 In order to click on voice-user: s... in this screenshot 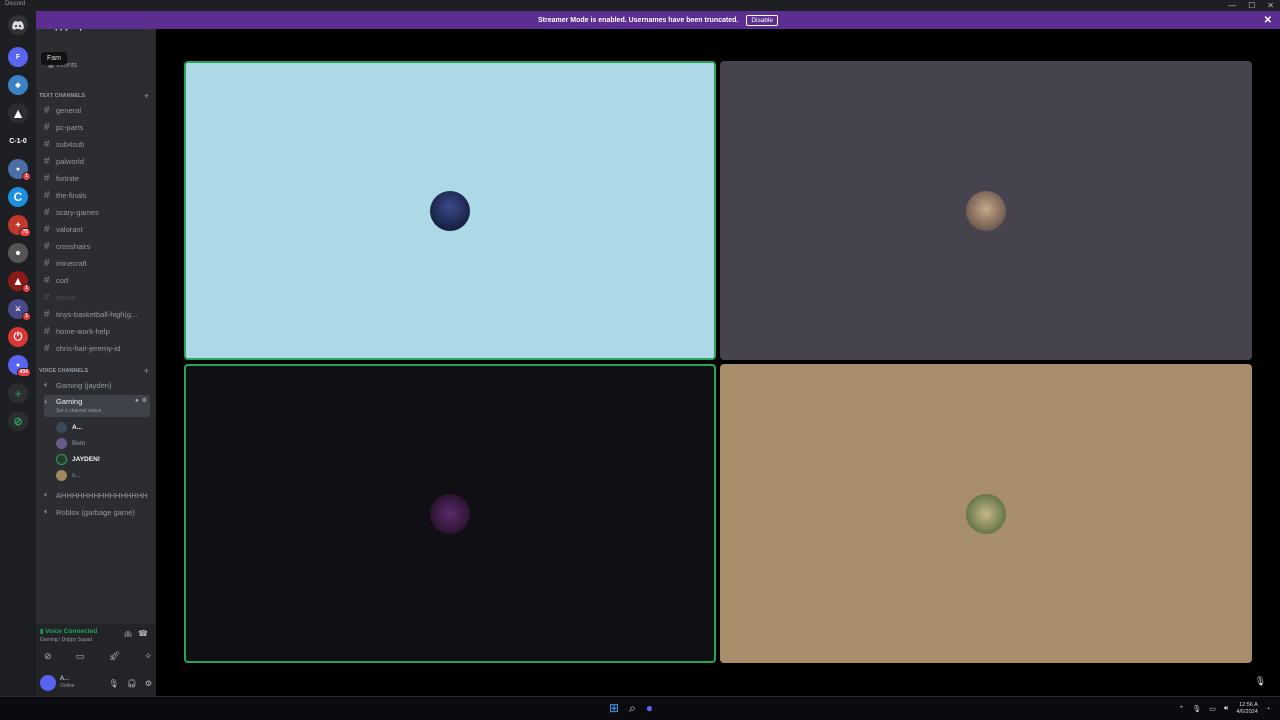, I will do `click(68, 475)`.